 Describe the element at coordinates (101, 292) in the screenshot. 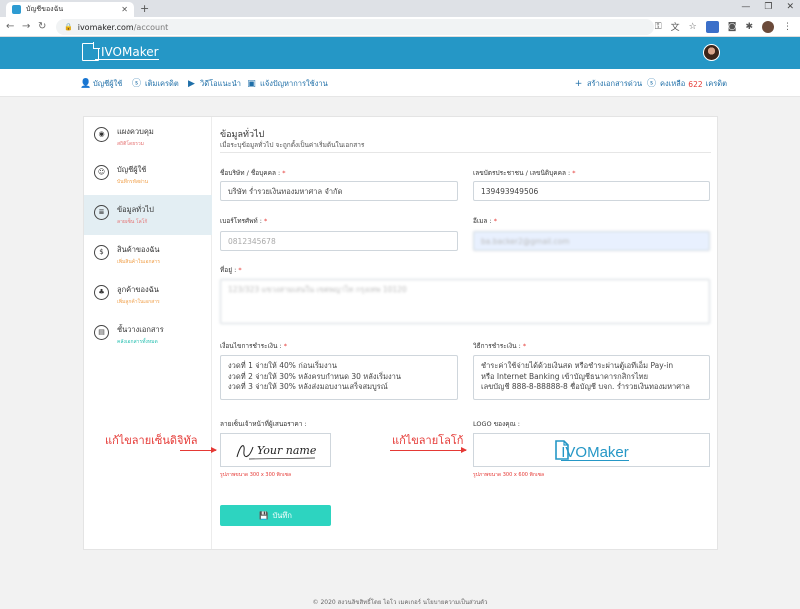

I see `users-icon: ♣` at that location.